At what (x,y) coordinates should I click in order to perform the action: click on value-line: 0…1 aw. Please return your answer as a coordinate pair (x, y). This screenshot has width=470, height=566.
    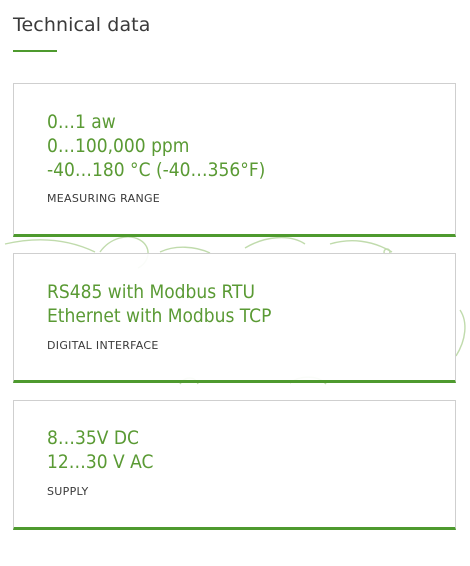
    Looking at the image, I should click on (81, 122).